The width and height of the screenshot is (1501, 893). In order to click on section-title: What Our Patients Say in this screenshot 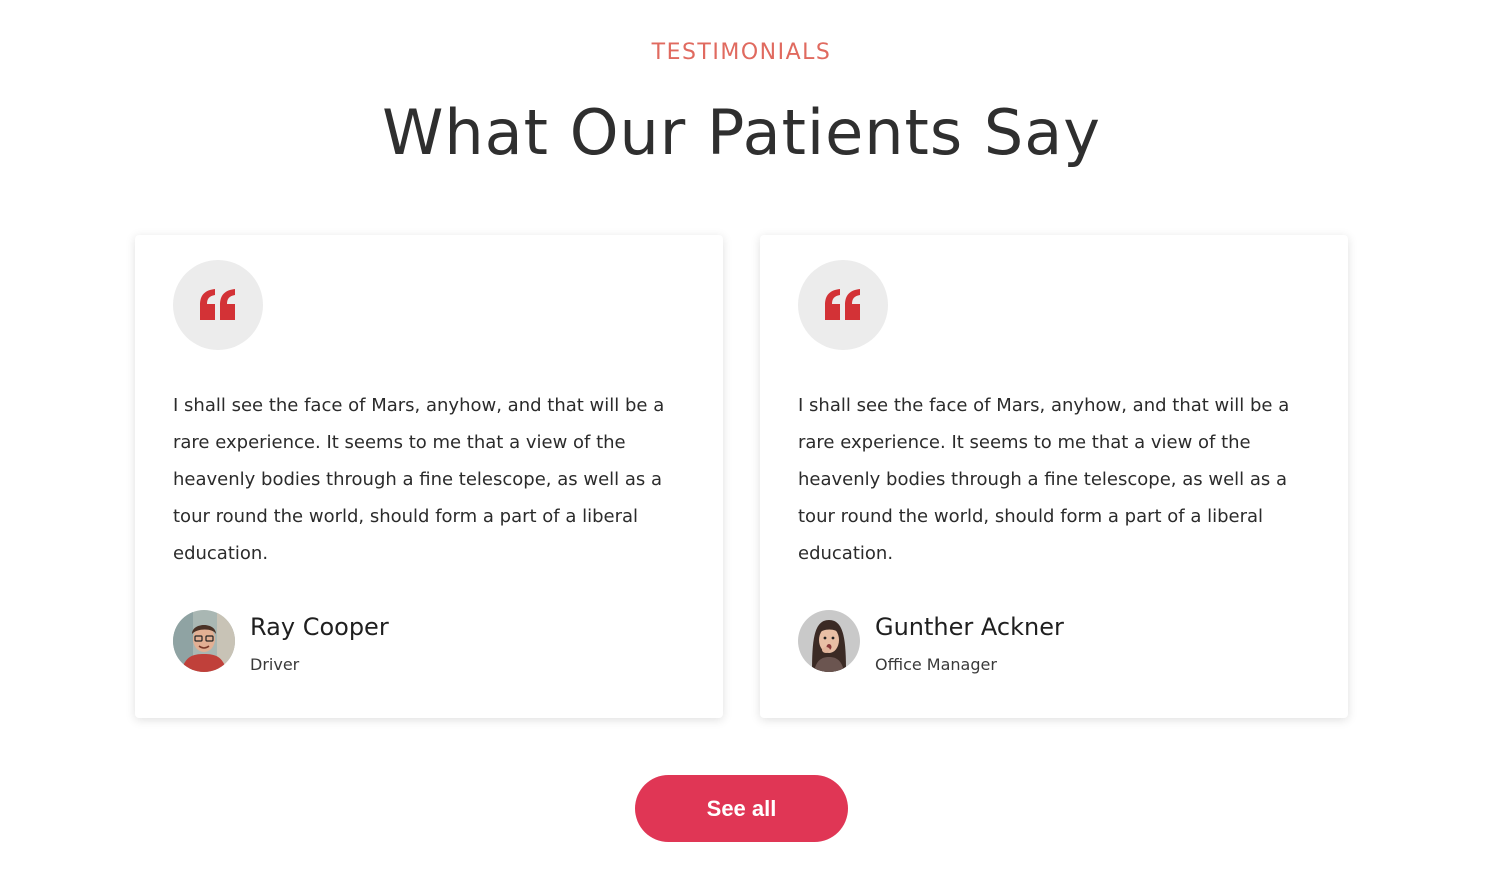, I will do `click(741, 132)`.